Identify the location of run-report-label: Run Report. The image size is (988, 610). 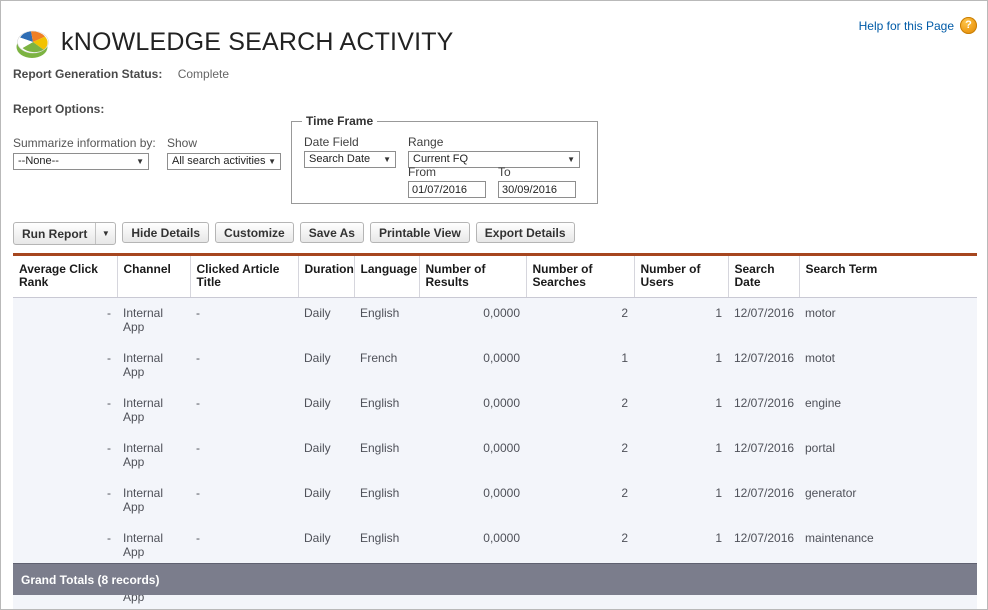
(55, 233).